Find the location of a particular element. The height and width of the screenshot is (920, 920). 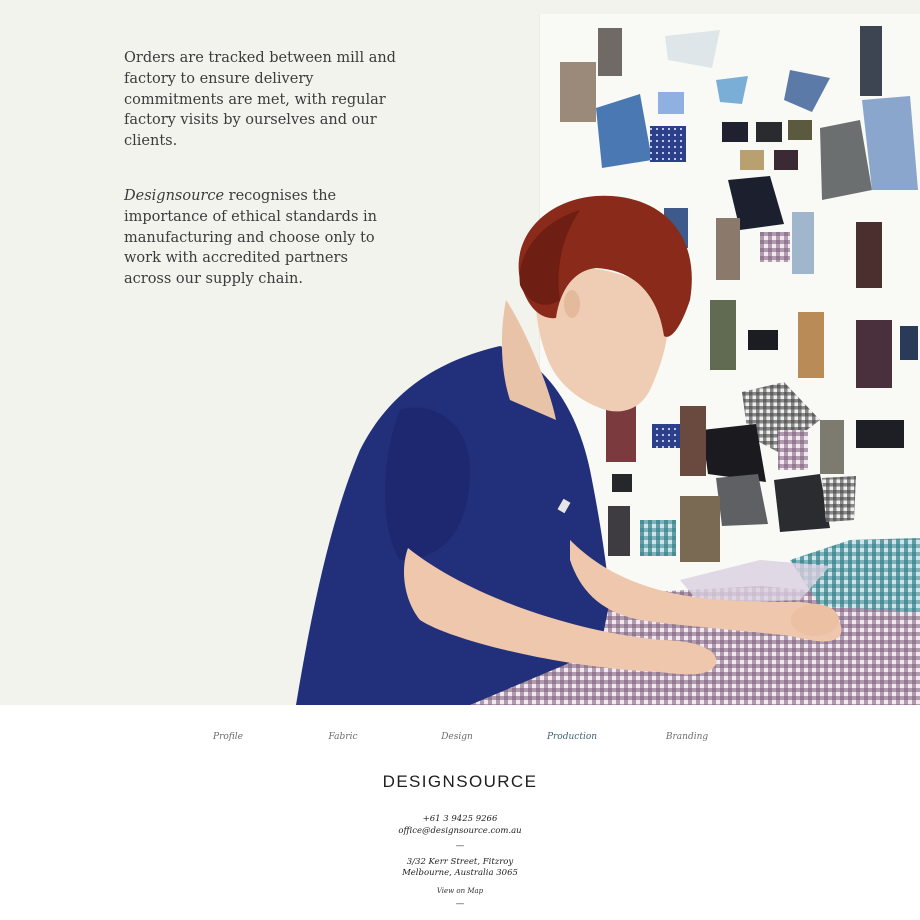

address-line-1: 3/32 Kerr Street, Fitzroy is located at coordinates (460, 861).